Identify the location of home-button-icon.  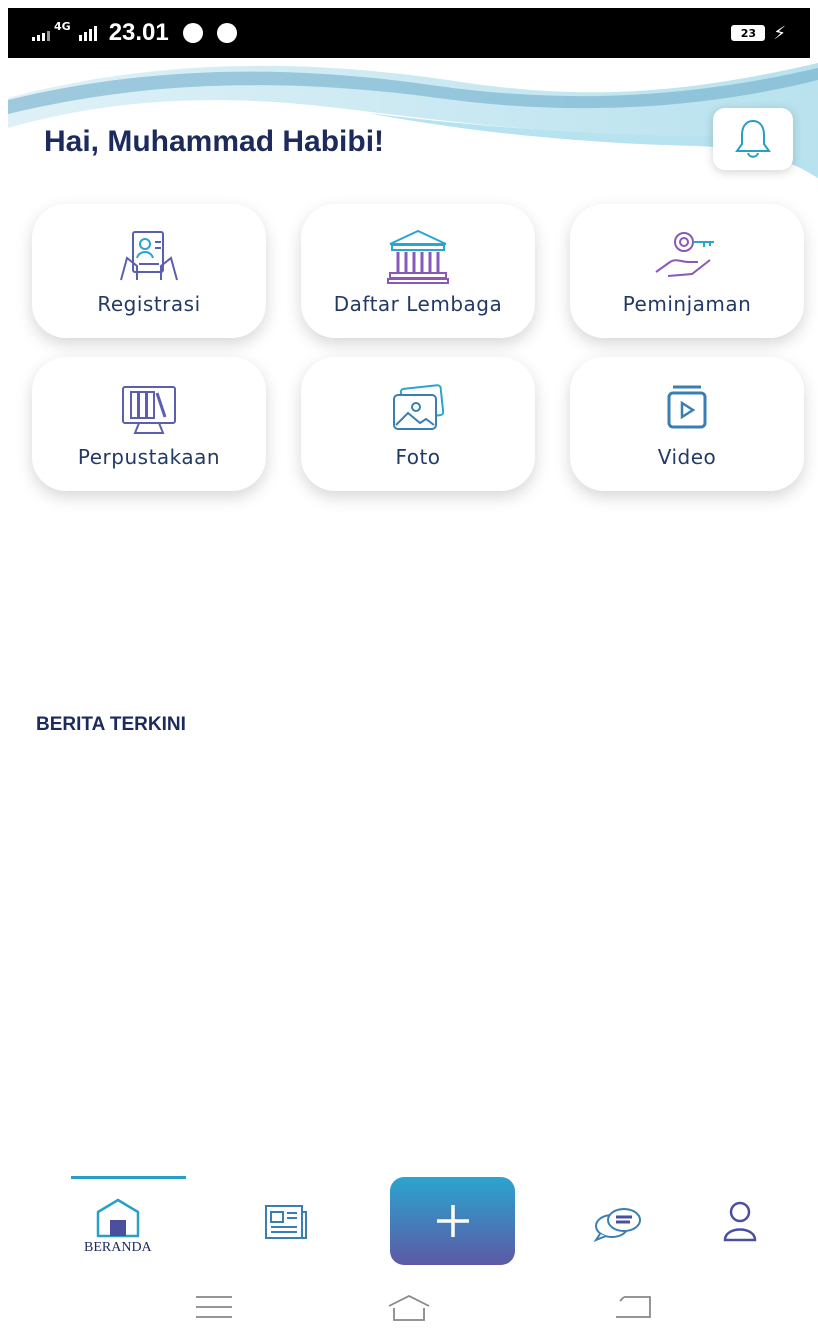
(409, 1308).